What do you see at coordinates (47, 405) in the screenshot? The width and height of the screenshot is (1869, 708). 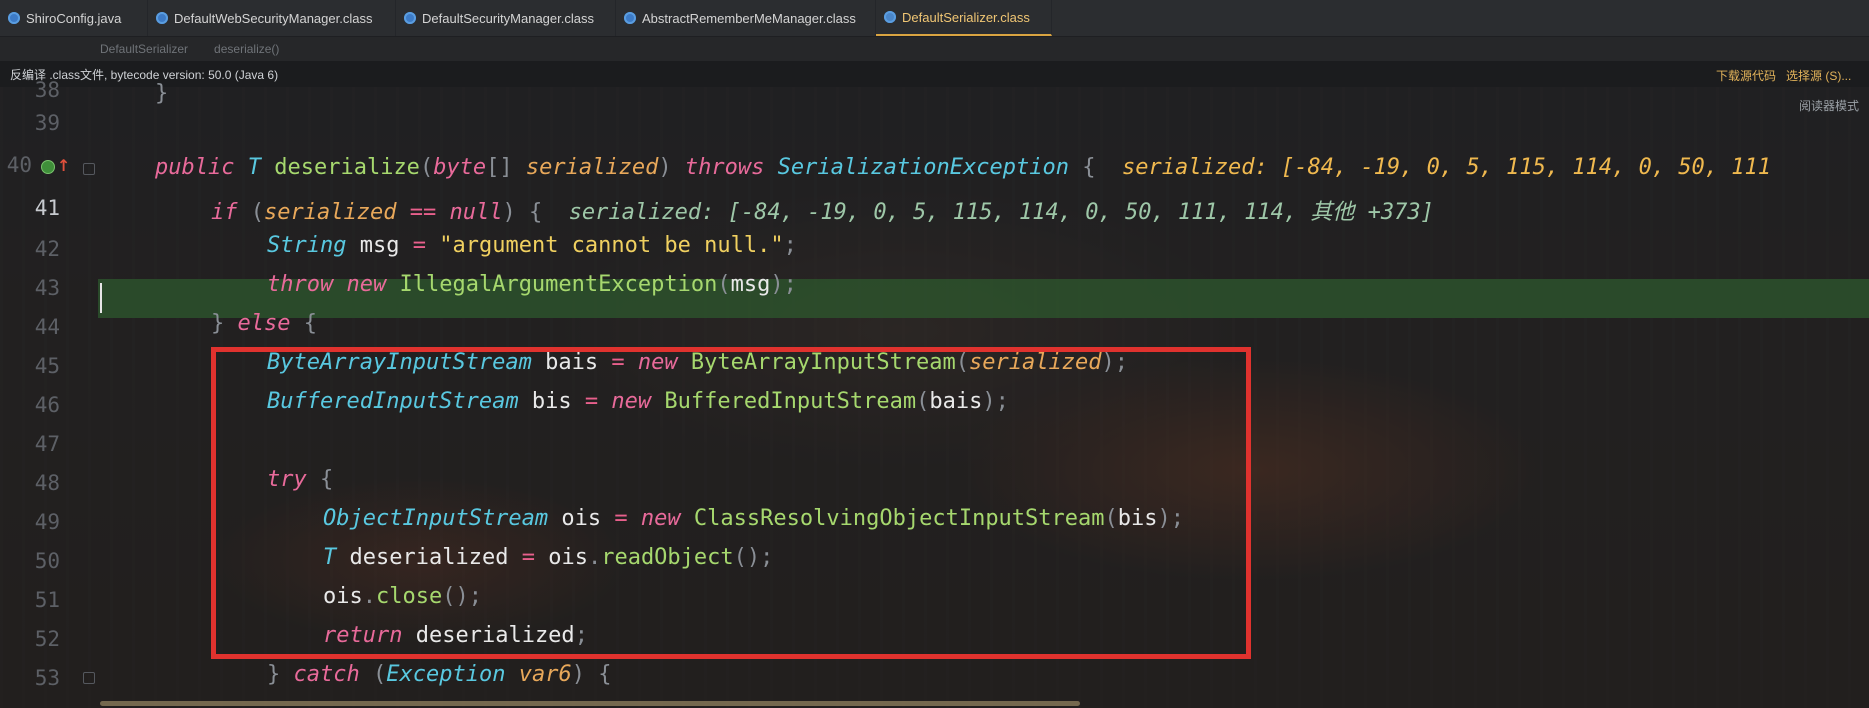 I see `line-number: 46` at bounding box center [47, 405].